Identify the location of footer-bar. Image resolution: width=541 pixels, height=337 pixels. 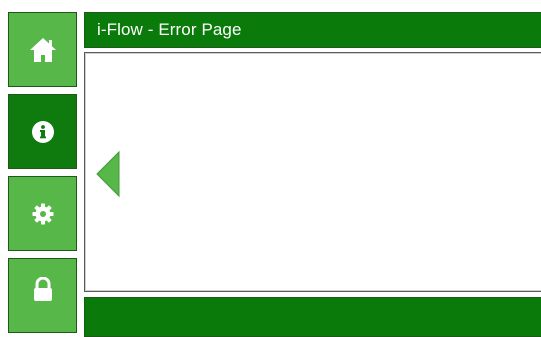
(312, 317).